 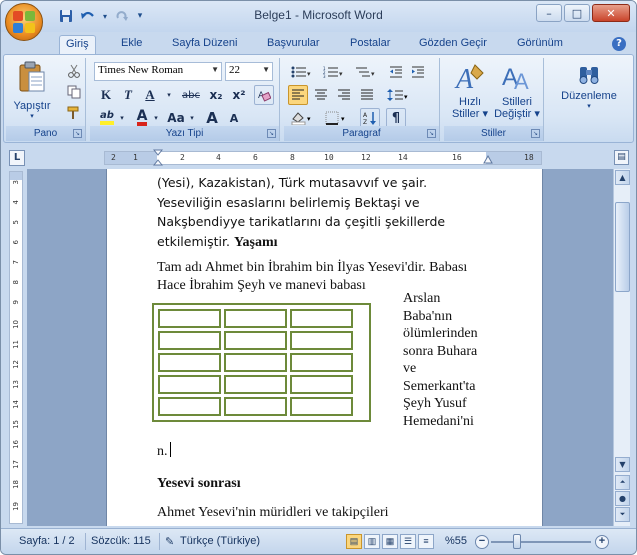 I want to click on scroll-up-icon: ▲, so click(x=622, y=177).